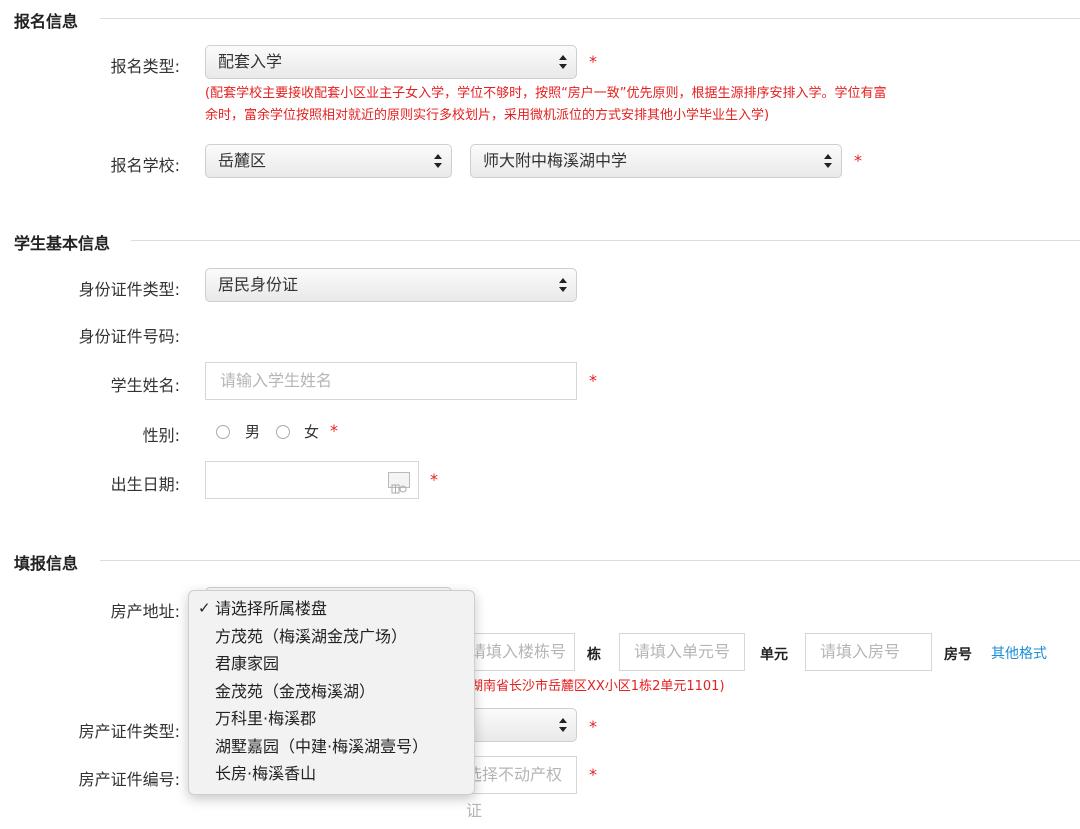 Image resolution: width=1080 pixels, height=829 pixels. I want to click on registration-type-label: 报名类型:, so click(145, 66).